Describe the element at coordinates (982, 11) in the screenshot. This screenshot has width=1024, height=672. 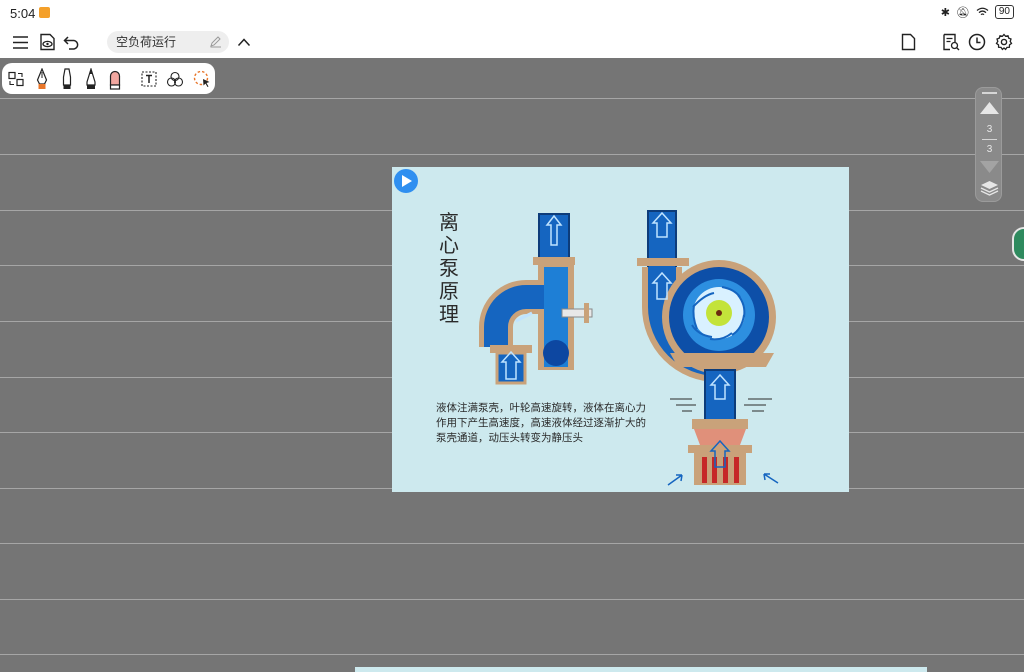
I see `wifi-icon` at that location.